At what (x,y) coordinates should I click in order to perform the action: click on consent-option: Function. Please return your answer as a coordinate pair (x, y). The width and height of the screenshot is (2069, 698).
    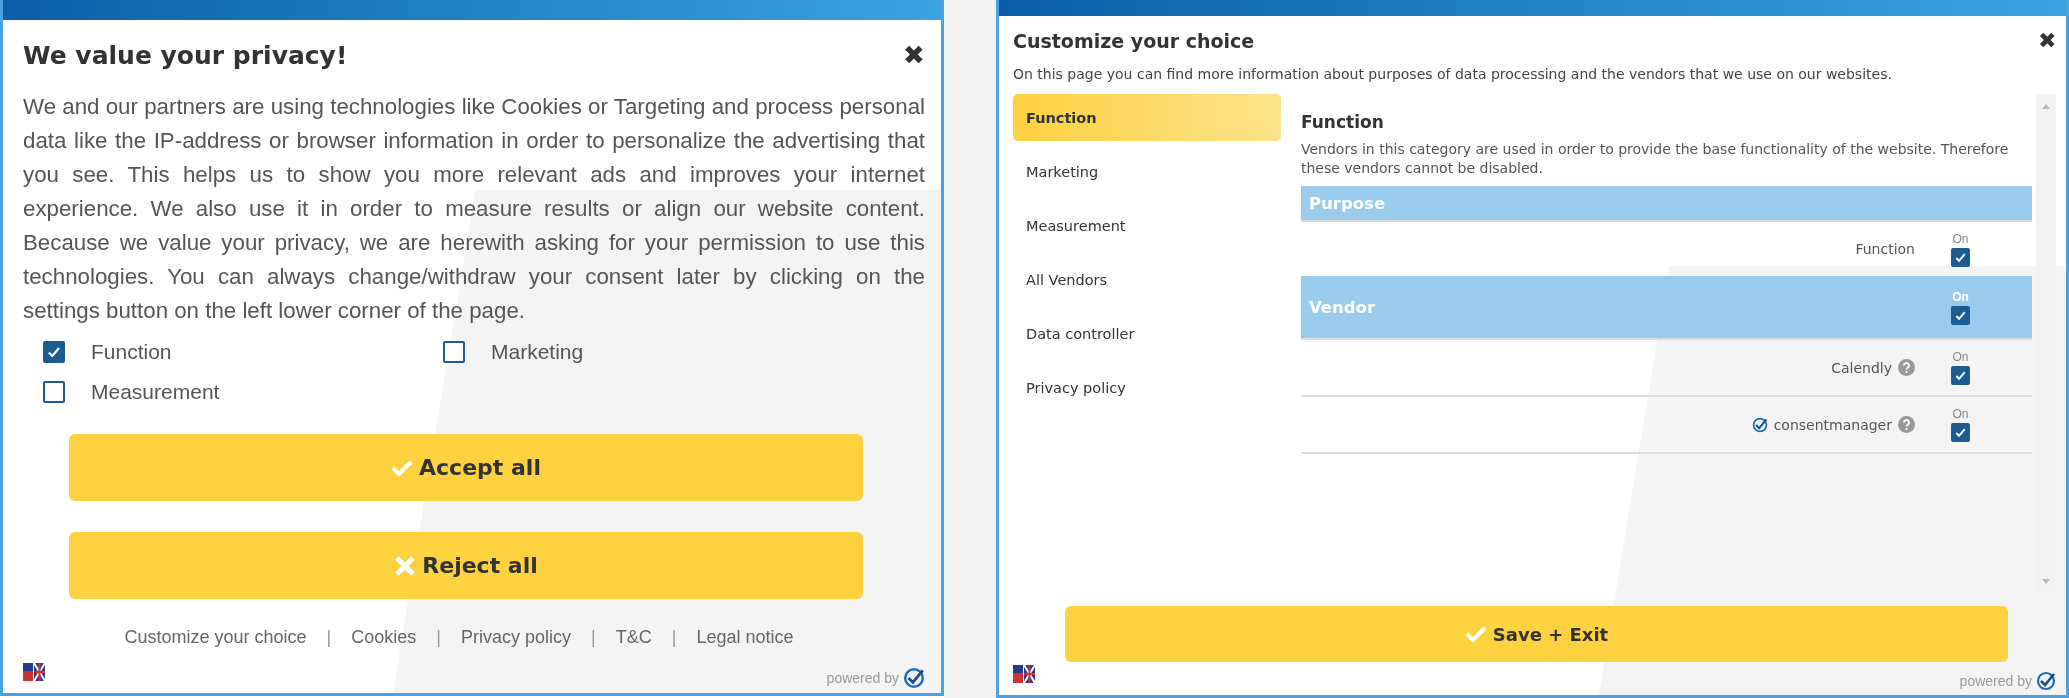
    Looking at the image, I should click on (243, 352).